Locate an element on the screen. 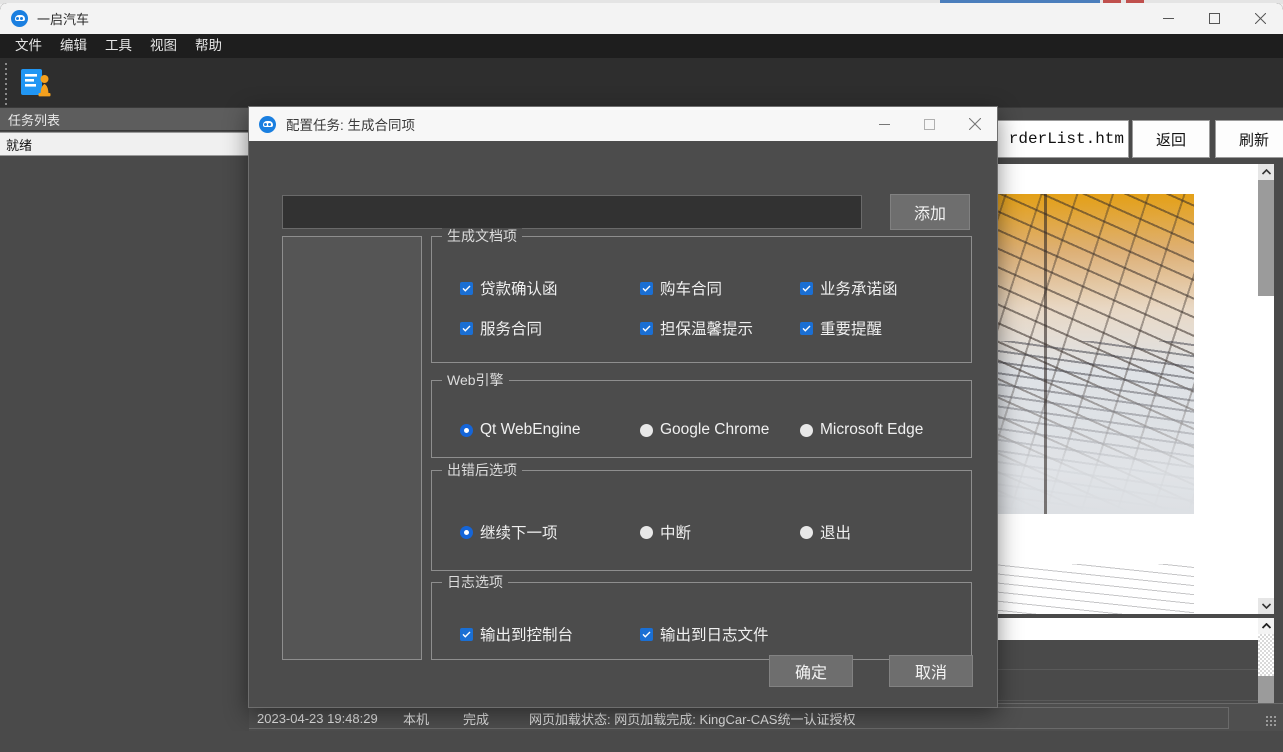  checkbox-service-contract: 服务合同 is located at coordinates (501, 328).